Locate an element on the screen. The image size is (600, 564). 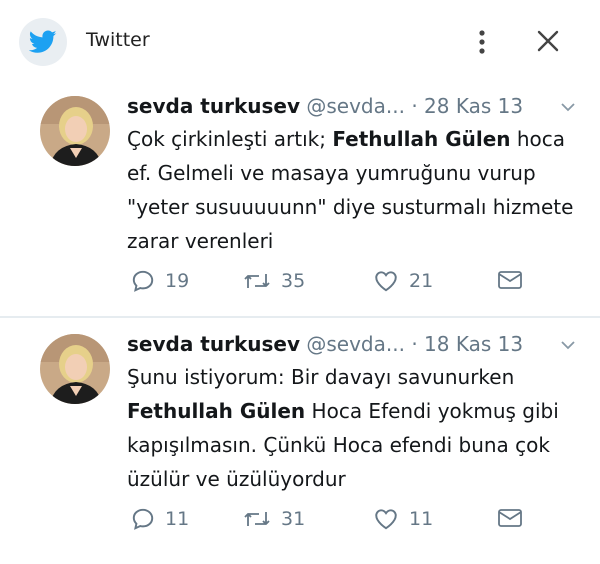
tweet-text-part: Şunu istiyorum: Bir davayı savunurken is located at coordinates (321, 377).